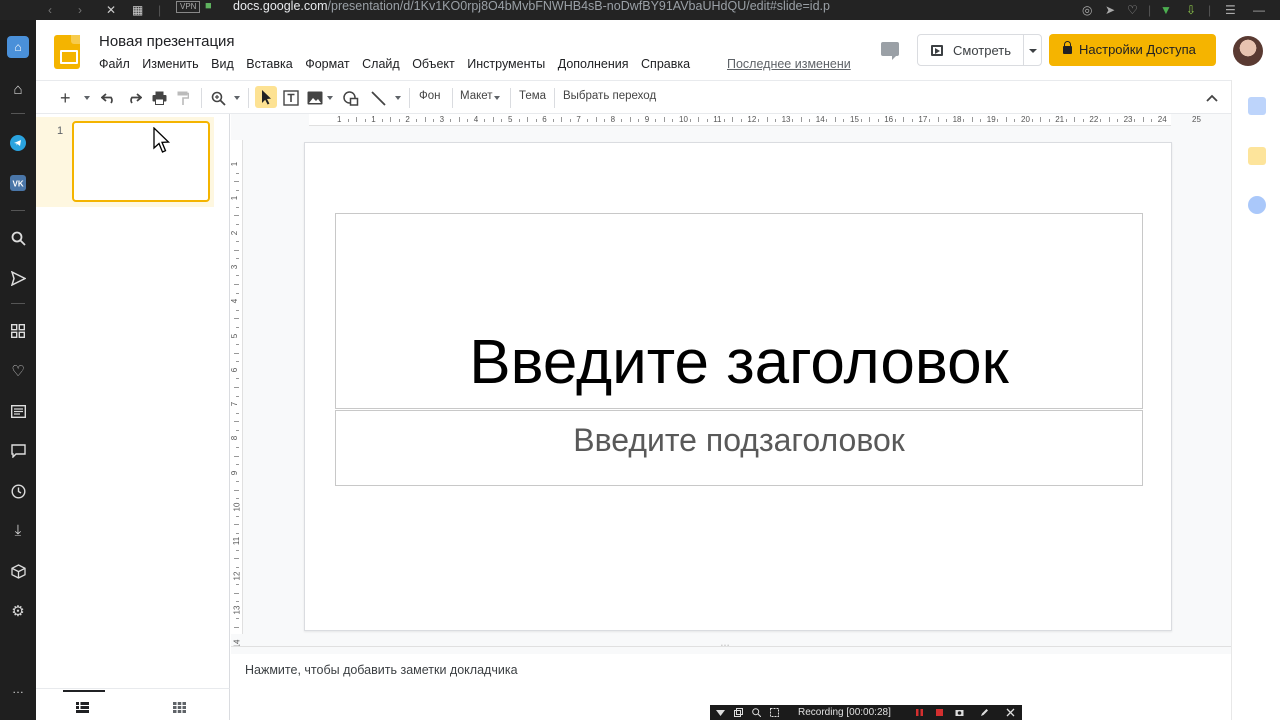 The width and height of the screenshot is (1280, 720). Describe the element at coordinates (593, 64) in the screenshot. I see `menu-addons: Дополнения` at that location.